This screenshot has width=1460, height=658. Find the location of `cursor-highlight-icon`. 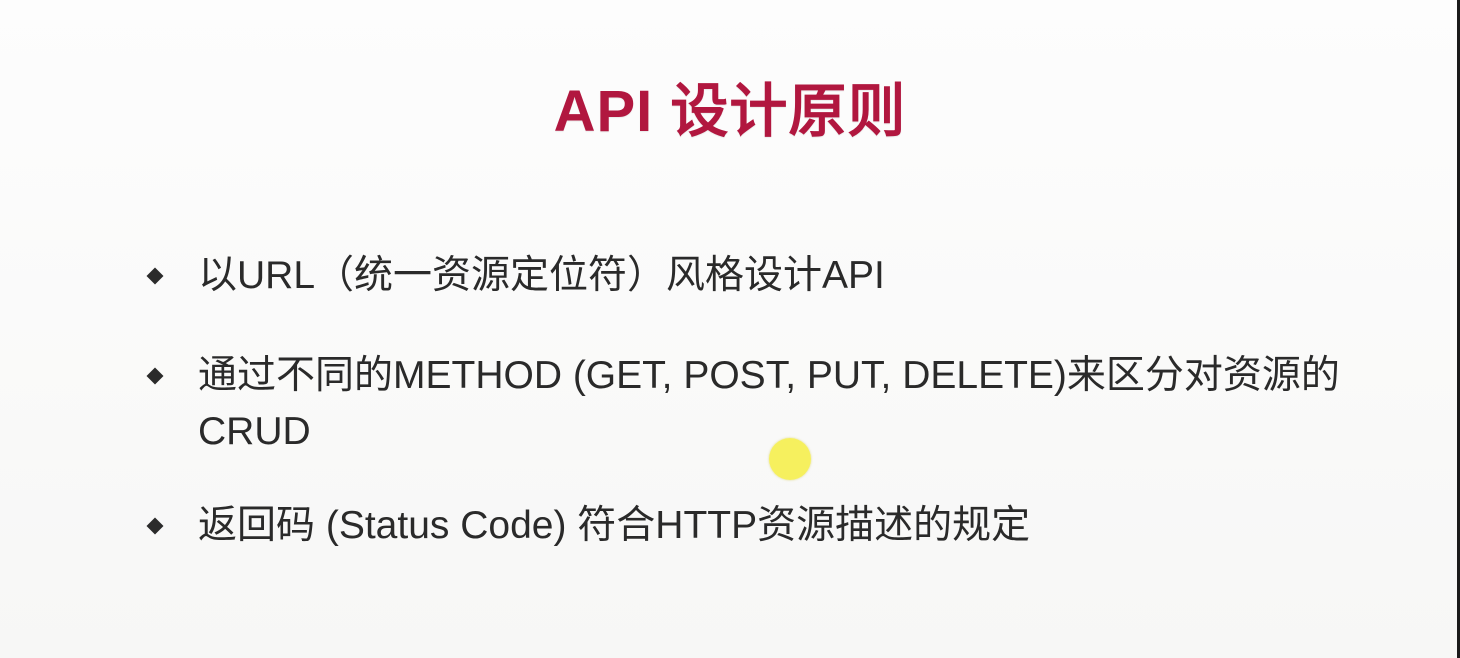

cursor-highlight-icon is located at coordinates (790, 459).